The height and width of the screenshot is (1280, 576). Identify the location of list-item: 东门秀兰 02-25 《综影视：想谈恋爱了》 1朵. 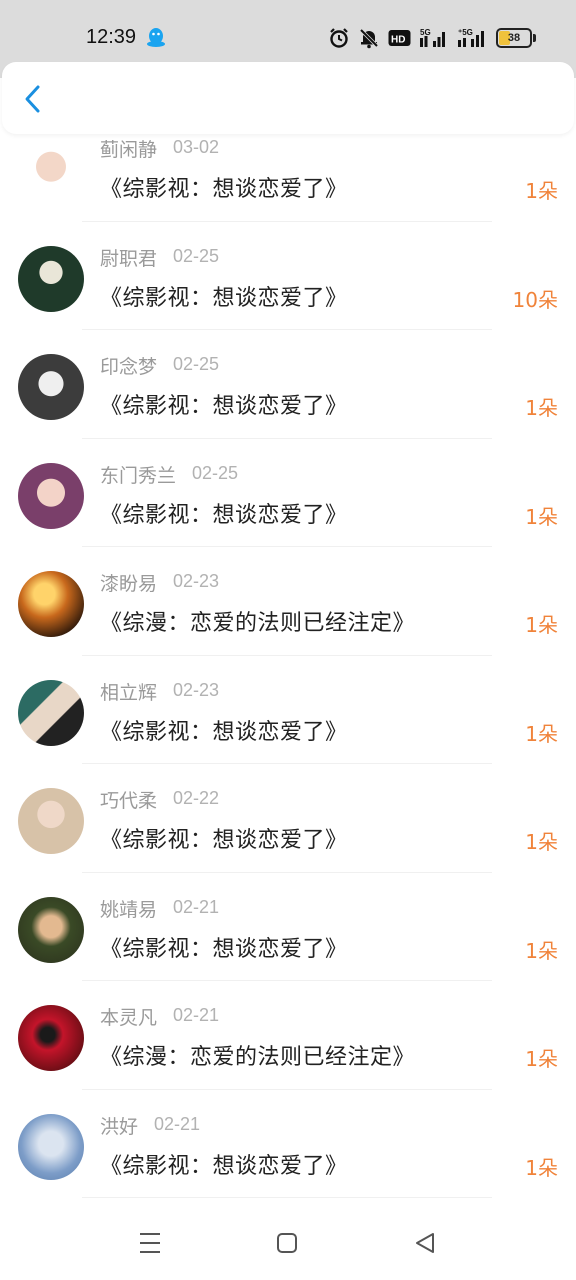
(288, 493).